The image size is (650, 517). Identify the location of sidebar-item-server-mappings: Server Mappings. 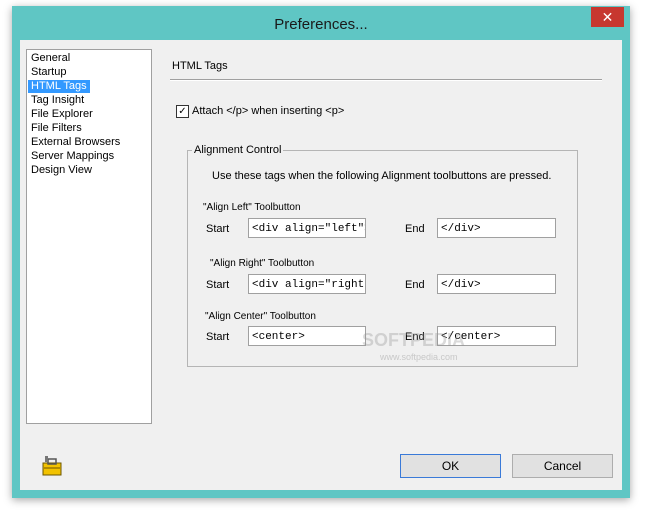
(72, 156).